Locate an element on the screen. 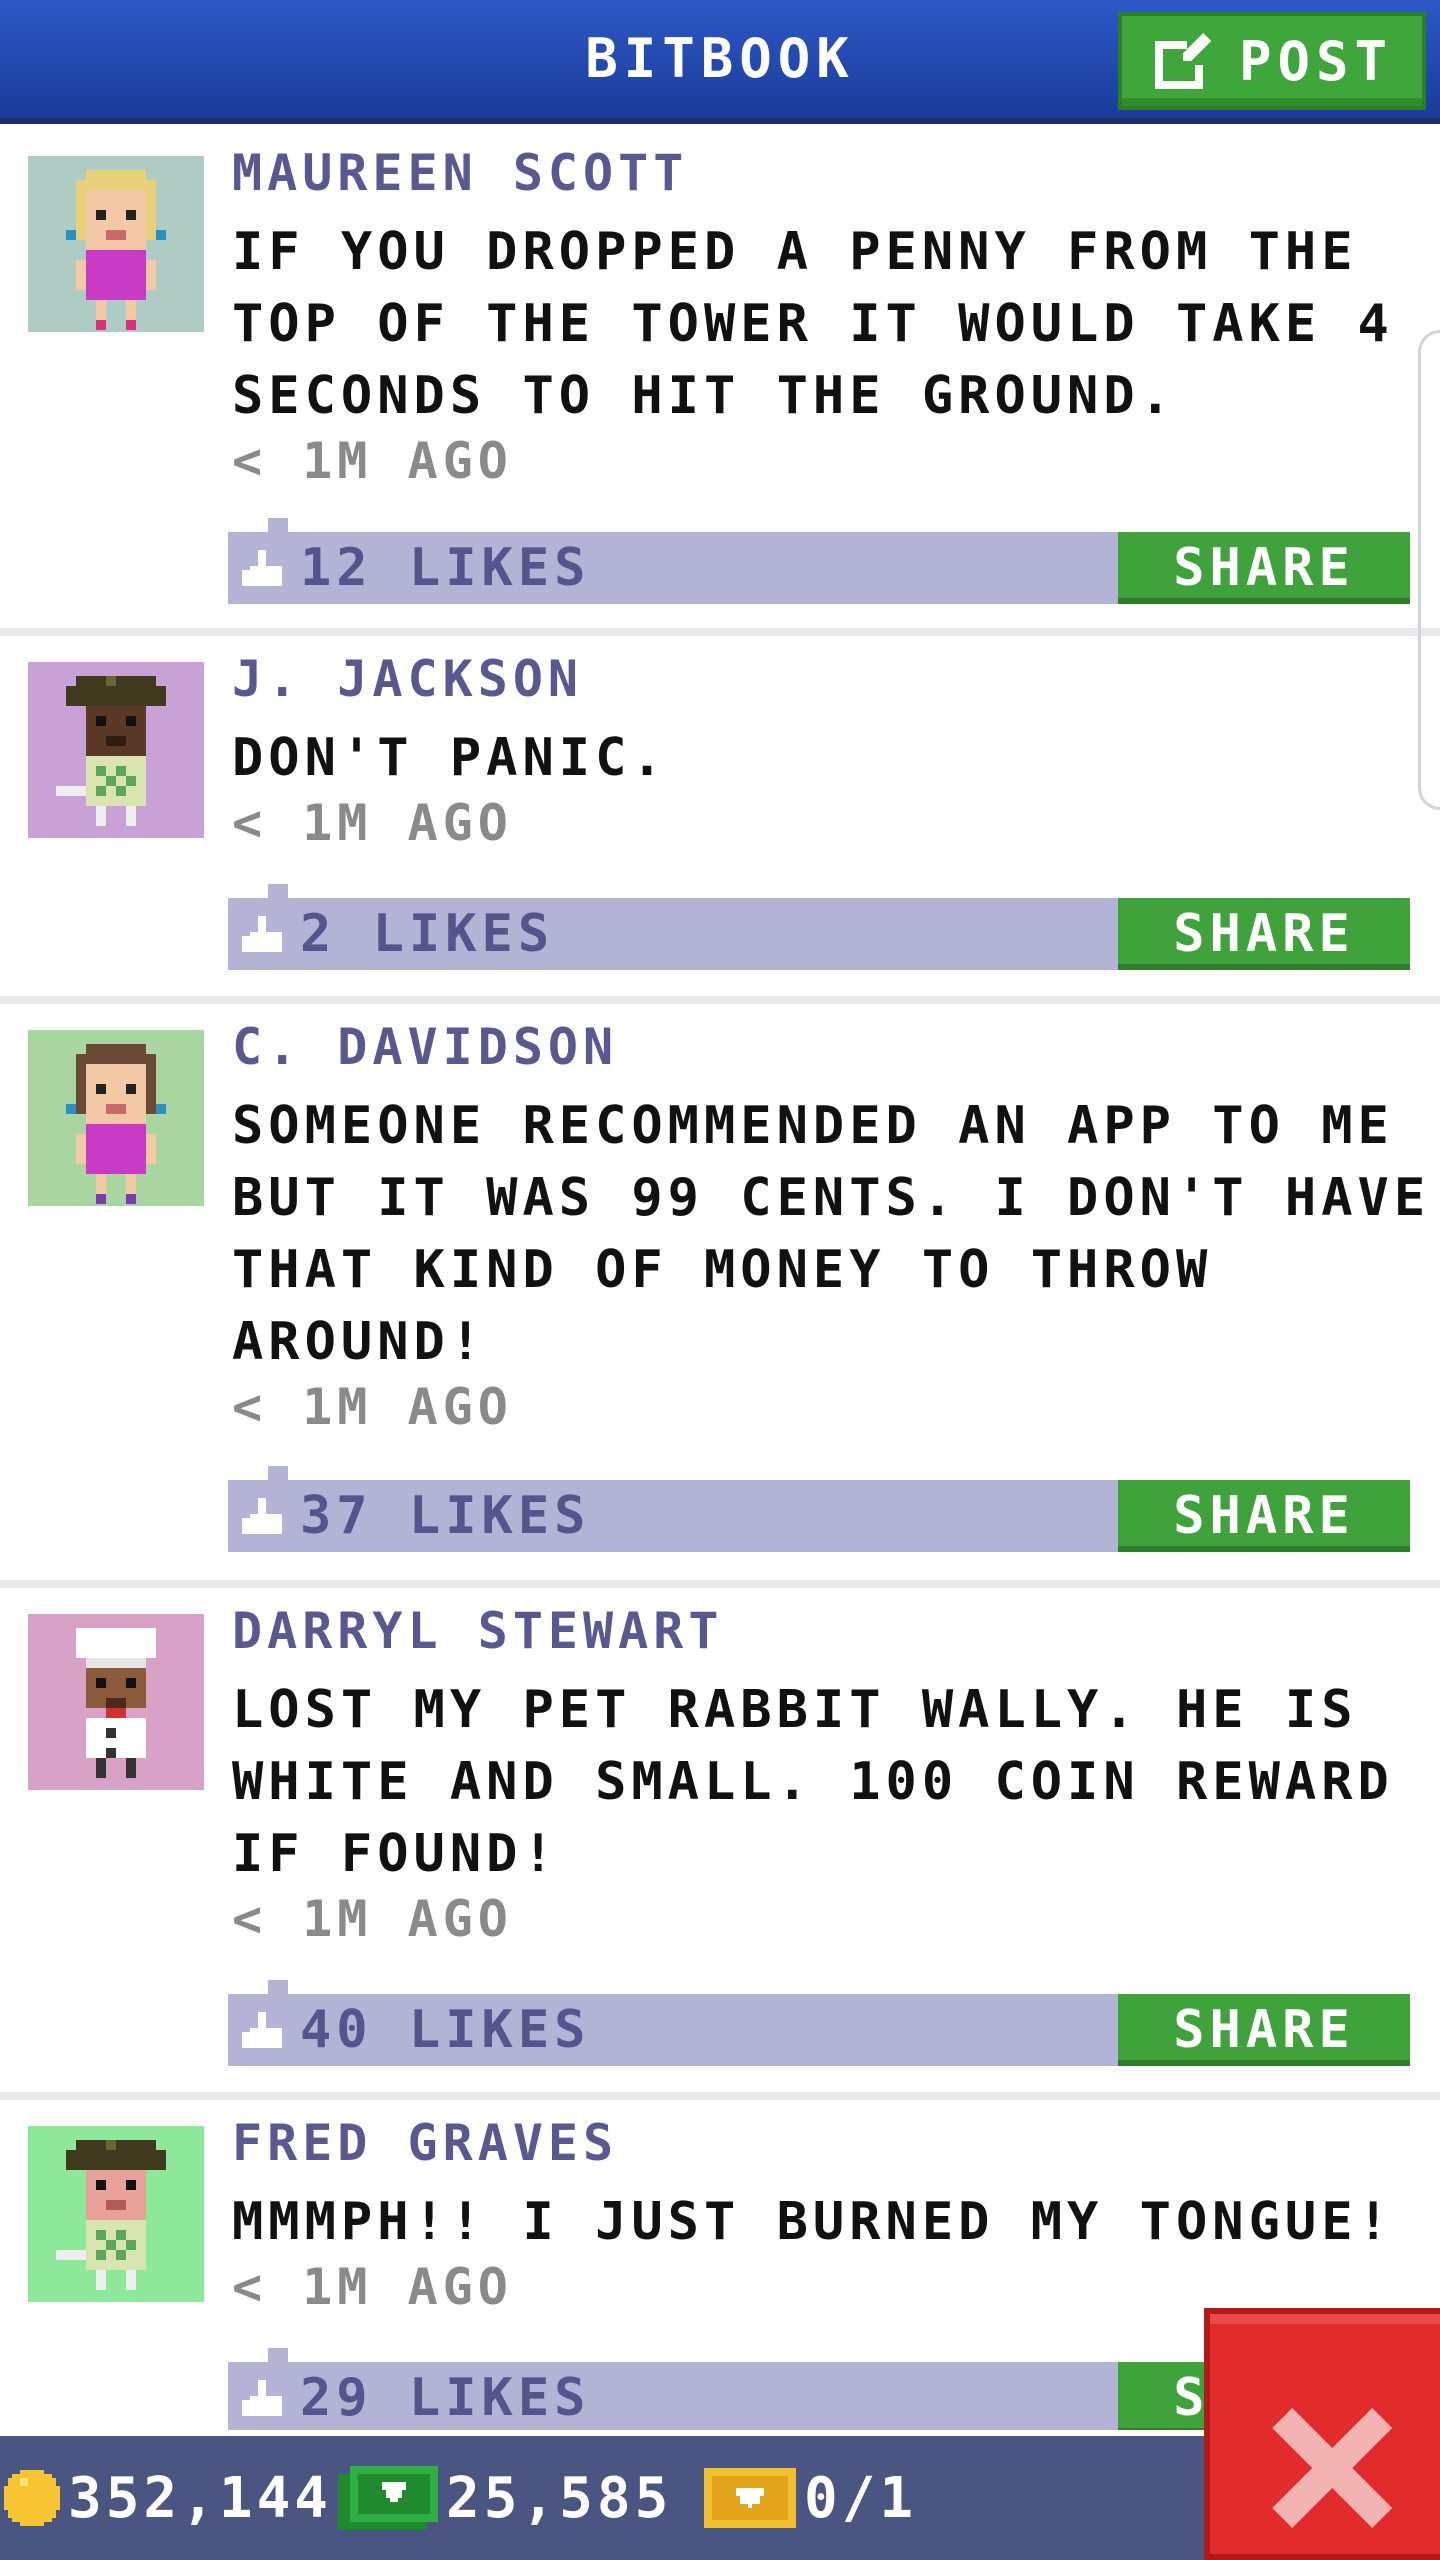 The height and width of the screenshot is (2560, 1440). likes-bar: 12 LIKES SHARE is located at coordinates (819, 561).